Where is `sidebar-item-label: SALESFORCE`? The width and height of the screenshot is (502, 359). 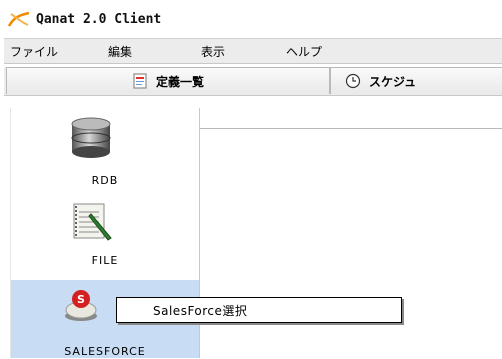
sidebar-item-label: SALESFORCE is located at coordinates (105, 351).